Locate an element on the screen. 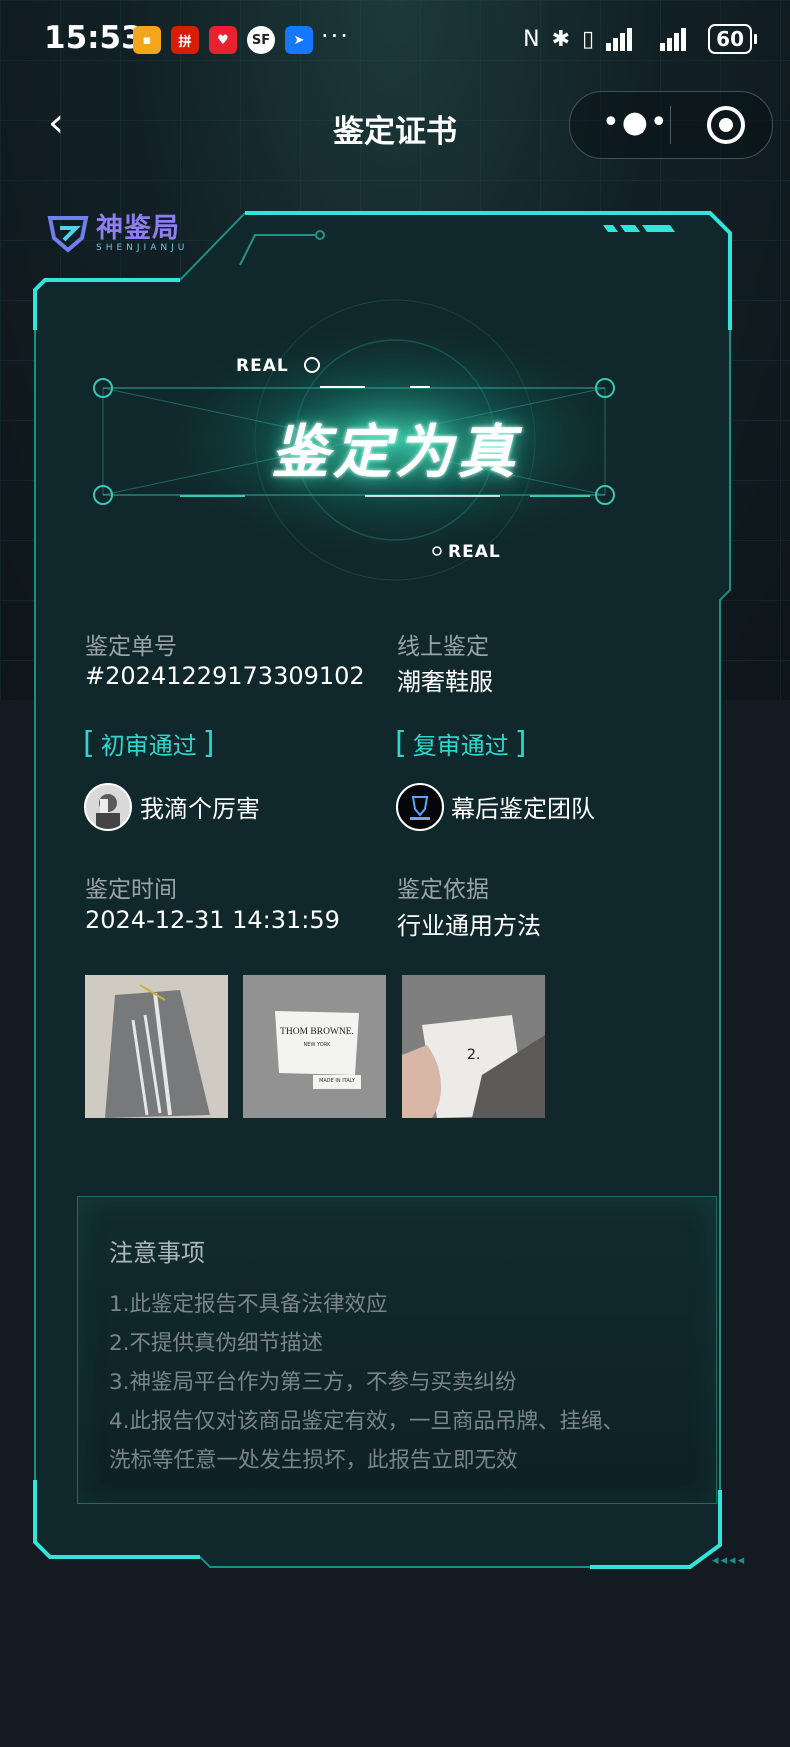  appraisal-type-label: 线上鉴定 is located at coordinates (443, 647).